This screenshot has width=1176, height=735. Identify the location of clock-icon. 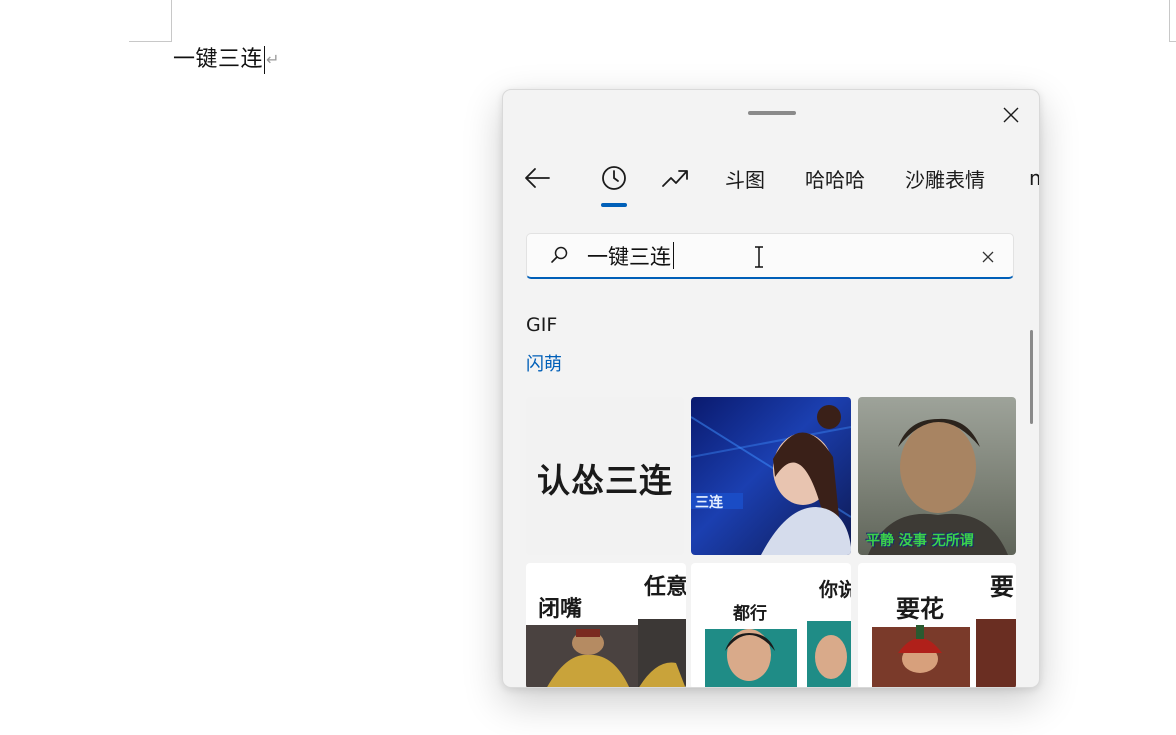
(614, 178).